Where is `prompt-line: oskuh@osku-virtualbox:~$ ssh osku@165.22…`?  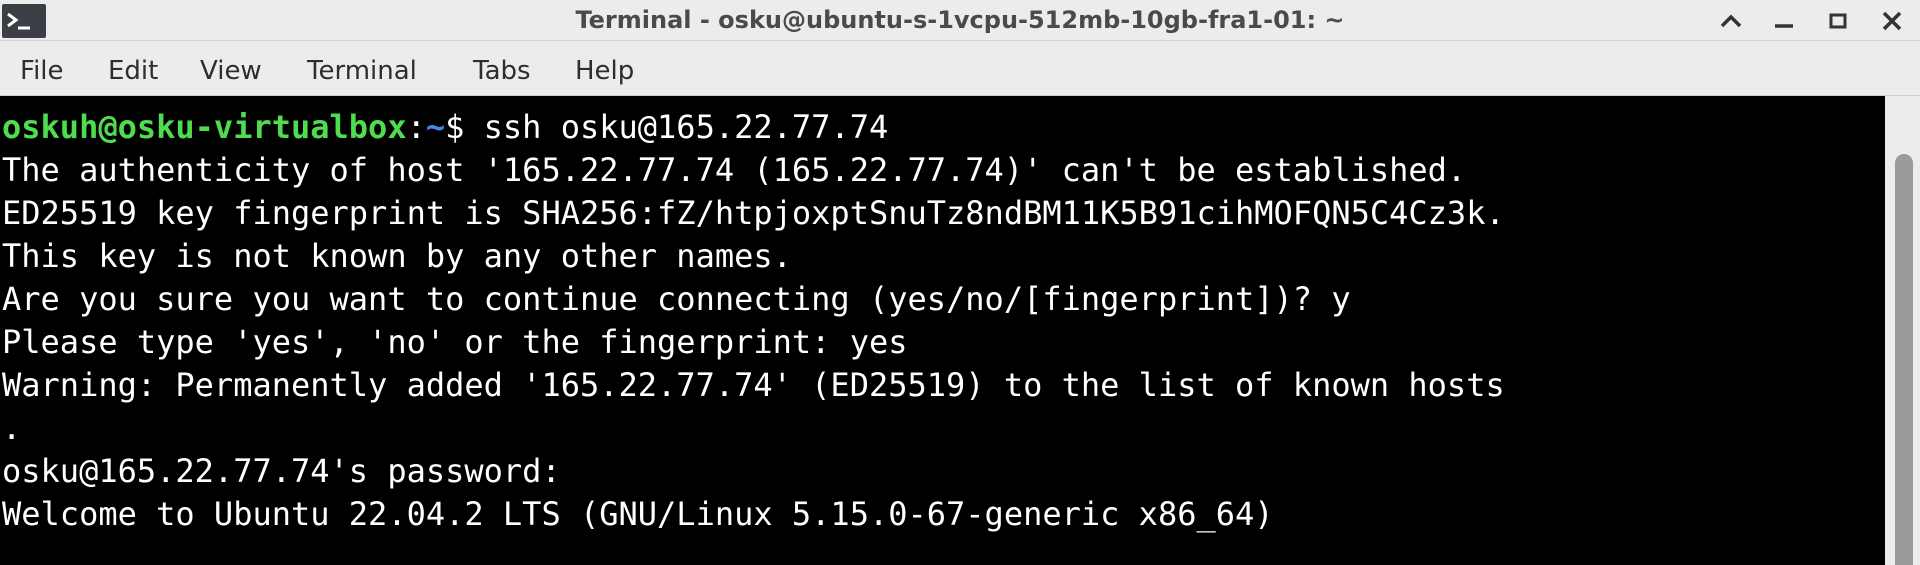
prompt-line: oskuh@osku-virtualbox:~$ ssh osku@165.22… is located at coordinates (445, 127).